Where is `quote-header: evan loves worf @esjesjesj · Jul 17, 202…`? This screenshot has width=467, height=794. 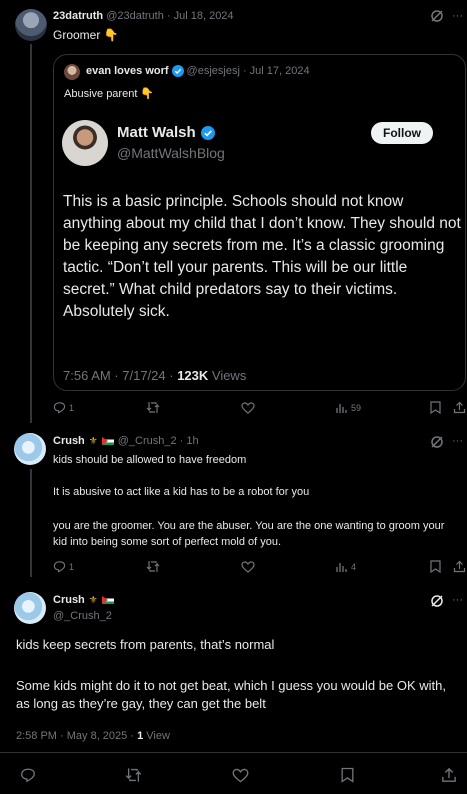 quote-header: evan loves worf @esjesjesj · Jul 17, 202… is located at coordinates (198, 71).